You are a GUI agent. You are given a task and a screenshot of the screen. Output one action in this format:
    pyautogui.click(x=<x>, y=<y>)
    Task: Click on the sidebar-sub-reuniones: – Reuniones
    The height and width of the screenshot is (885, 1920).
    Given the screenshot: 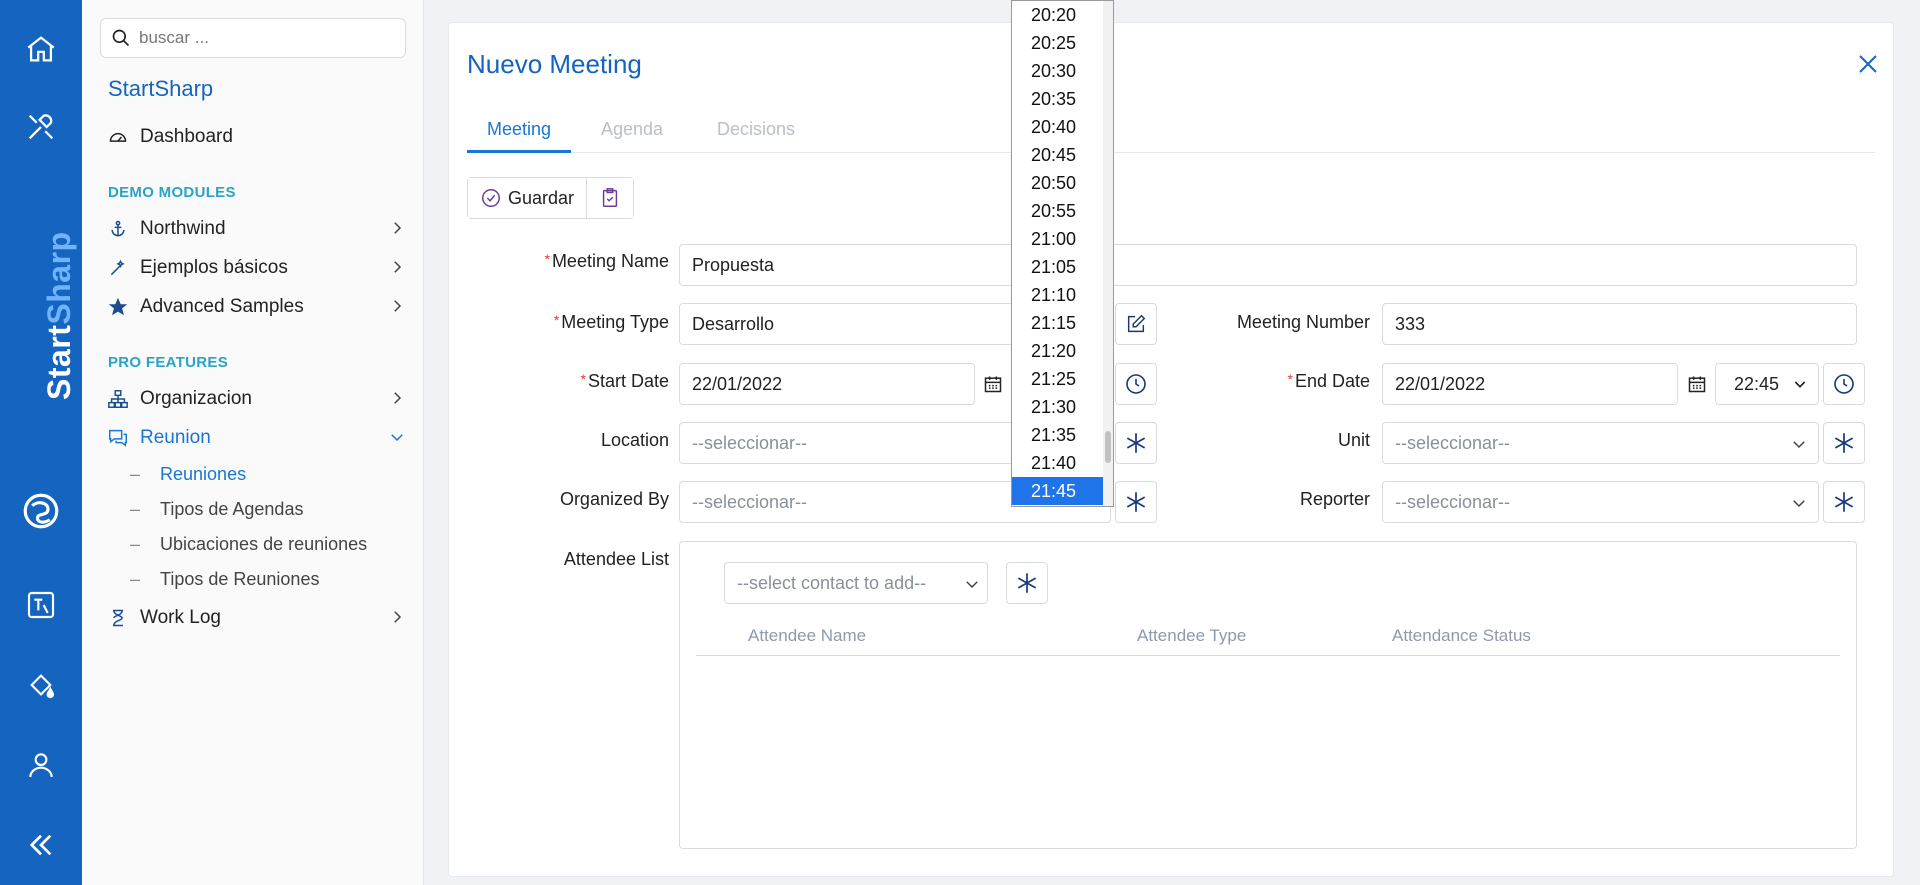 What is the action you would take?
    pyautogui.click(x=188, y=474)
    